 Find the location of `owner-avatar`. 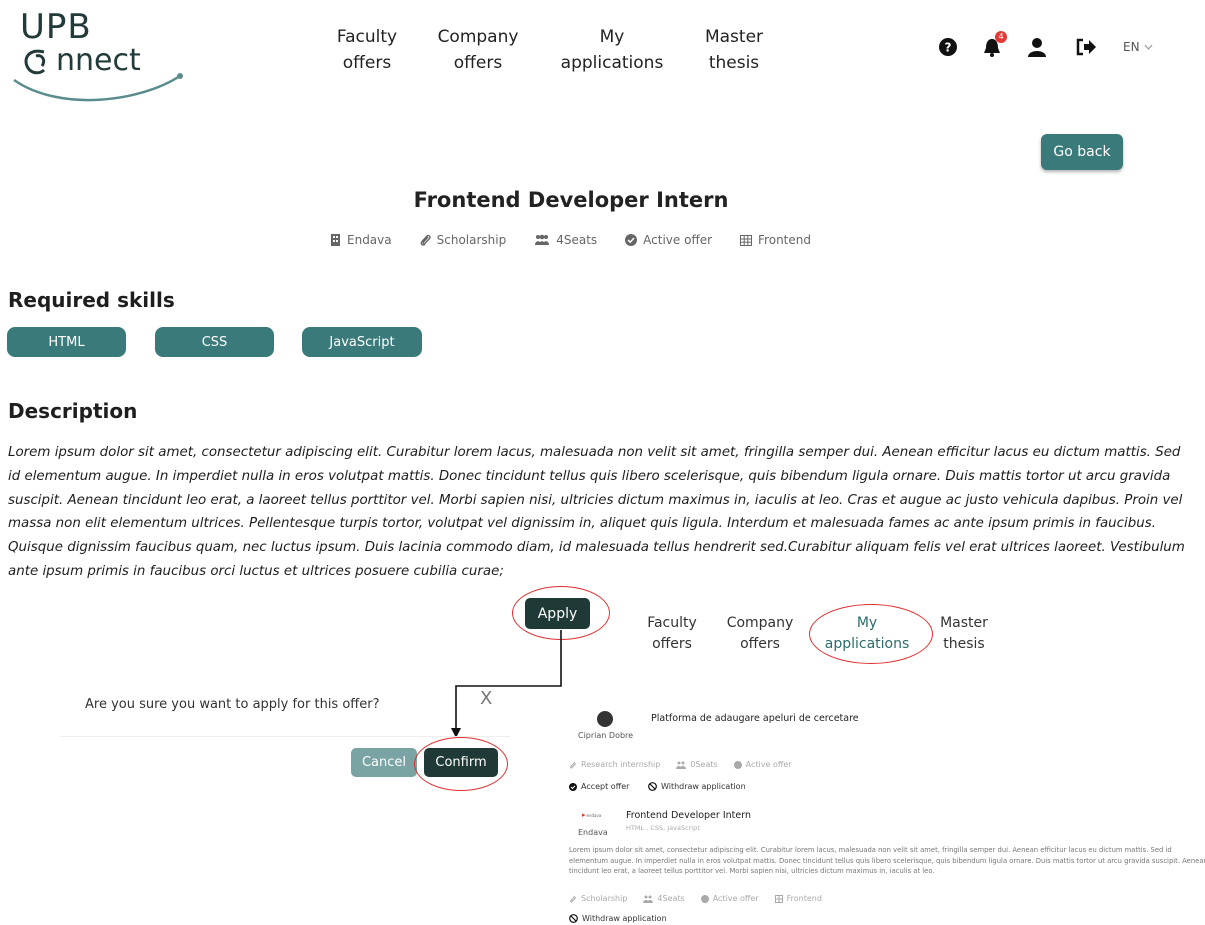

owner-avatar is located at coordinates (605, 719).